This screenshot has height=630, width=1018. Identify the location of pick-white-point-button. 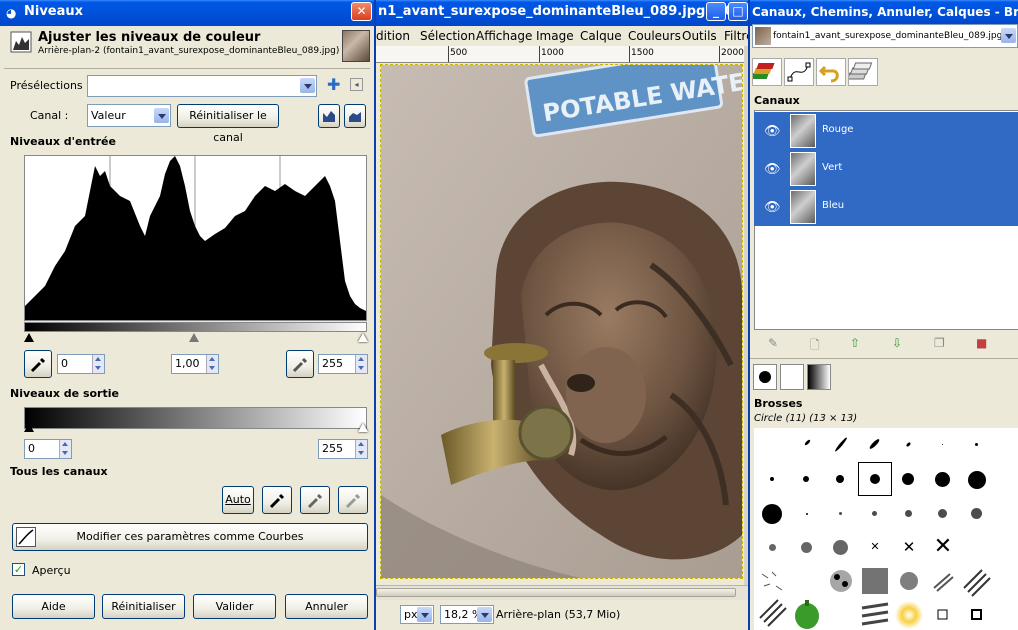
(300, 364).